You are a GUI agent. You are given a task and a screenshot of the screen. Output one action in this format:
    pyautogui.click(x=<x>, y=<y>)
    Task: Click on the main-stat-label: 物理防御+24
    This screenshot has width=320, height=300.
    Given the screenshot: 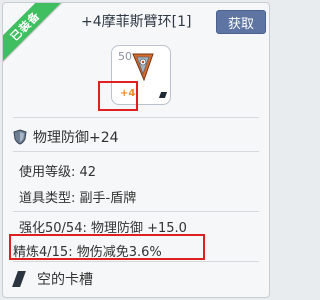 What is the action you would take?
    pyautogui.click(x=76, y=138)
    